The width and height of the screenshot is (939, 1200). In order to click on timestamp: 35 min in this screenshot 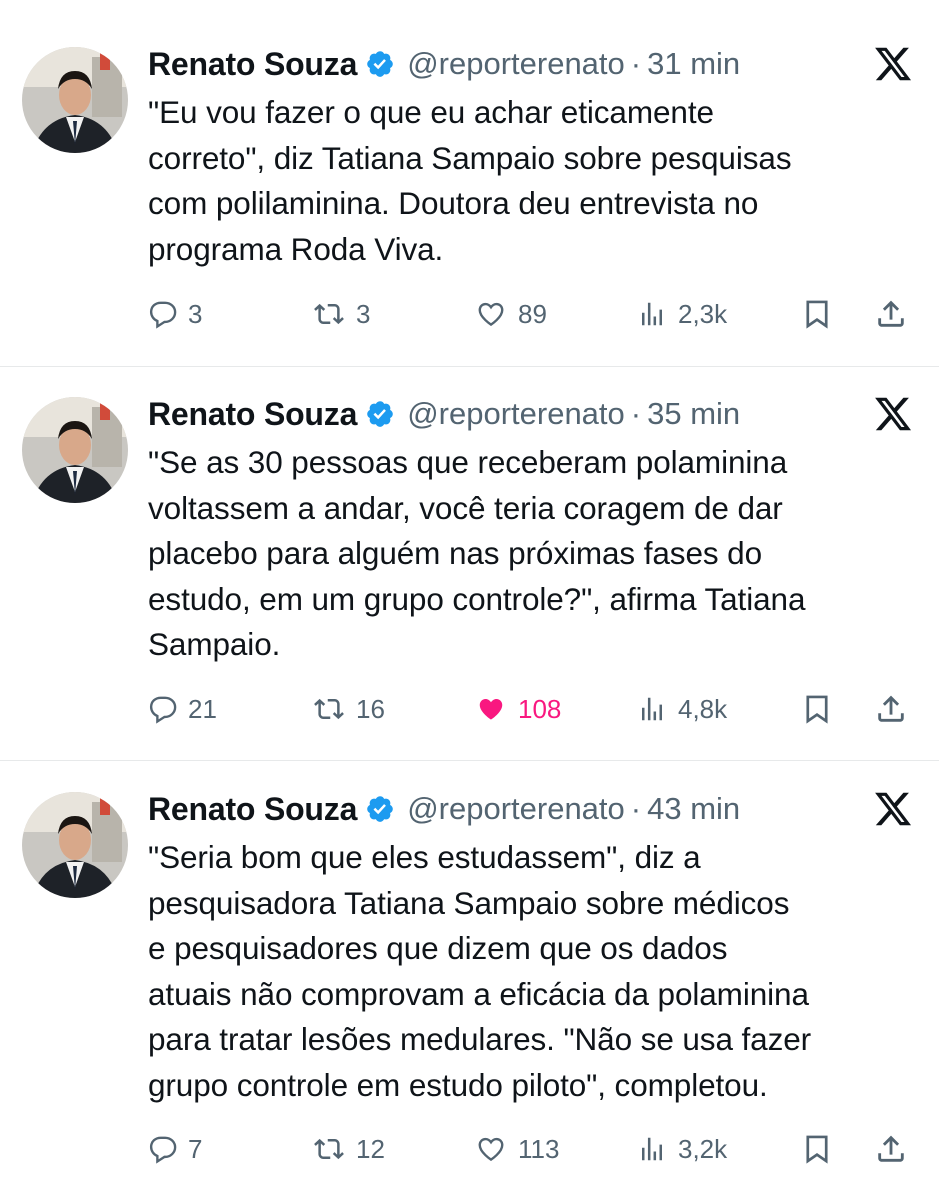, I will do `click(693, 414)`.